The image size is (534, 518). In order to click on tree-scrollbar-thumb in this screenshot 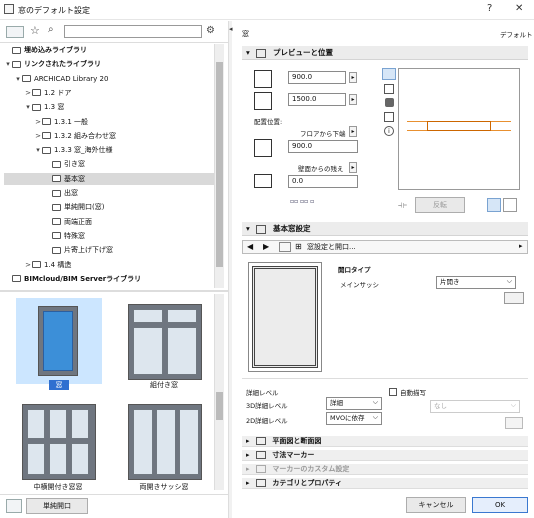, I will do `click(219, 164)`.